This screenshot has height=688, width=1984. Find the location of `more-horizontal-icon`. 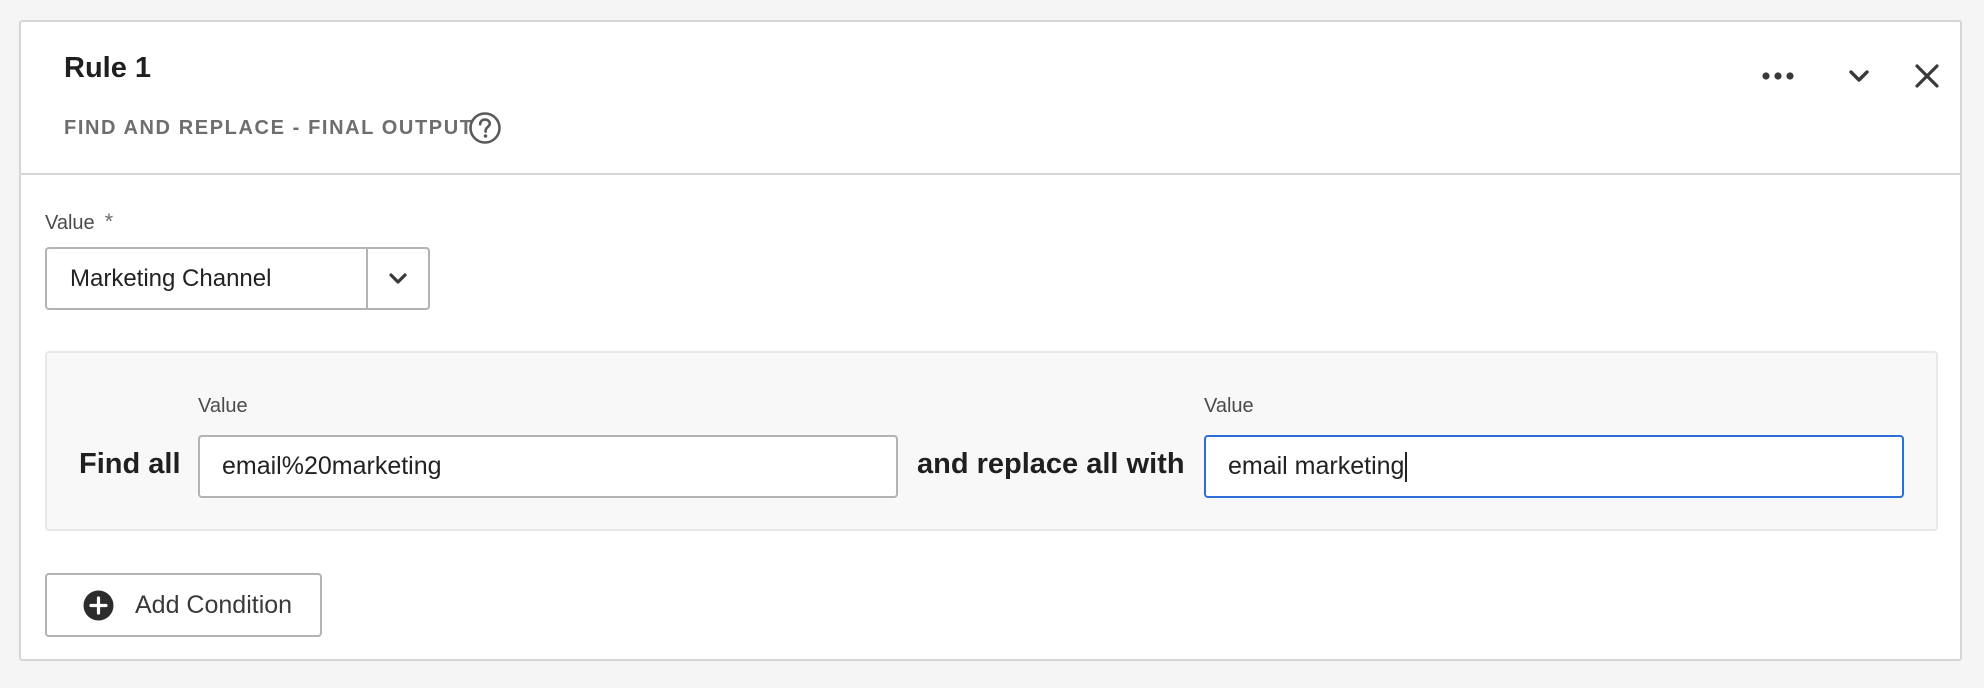

more-horizontal-icon is located at coordinates (1778, 76).